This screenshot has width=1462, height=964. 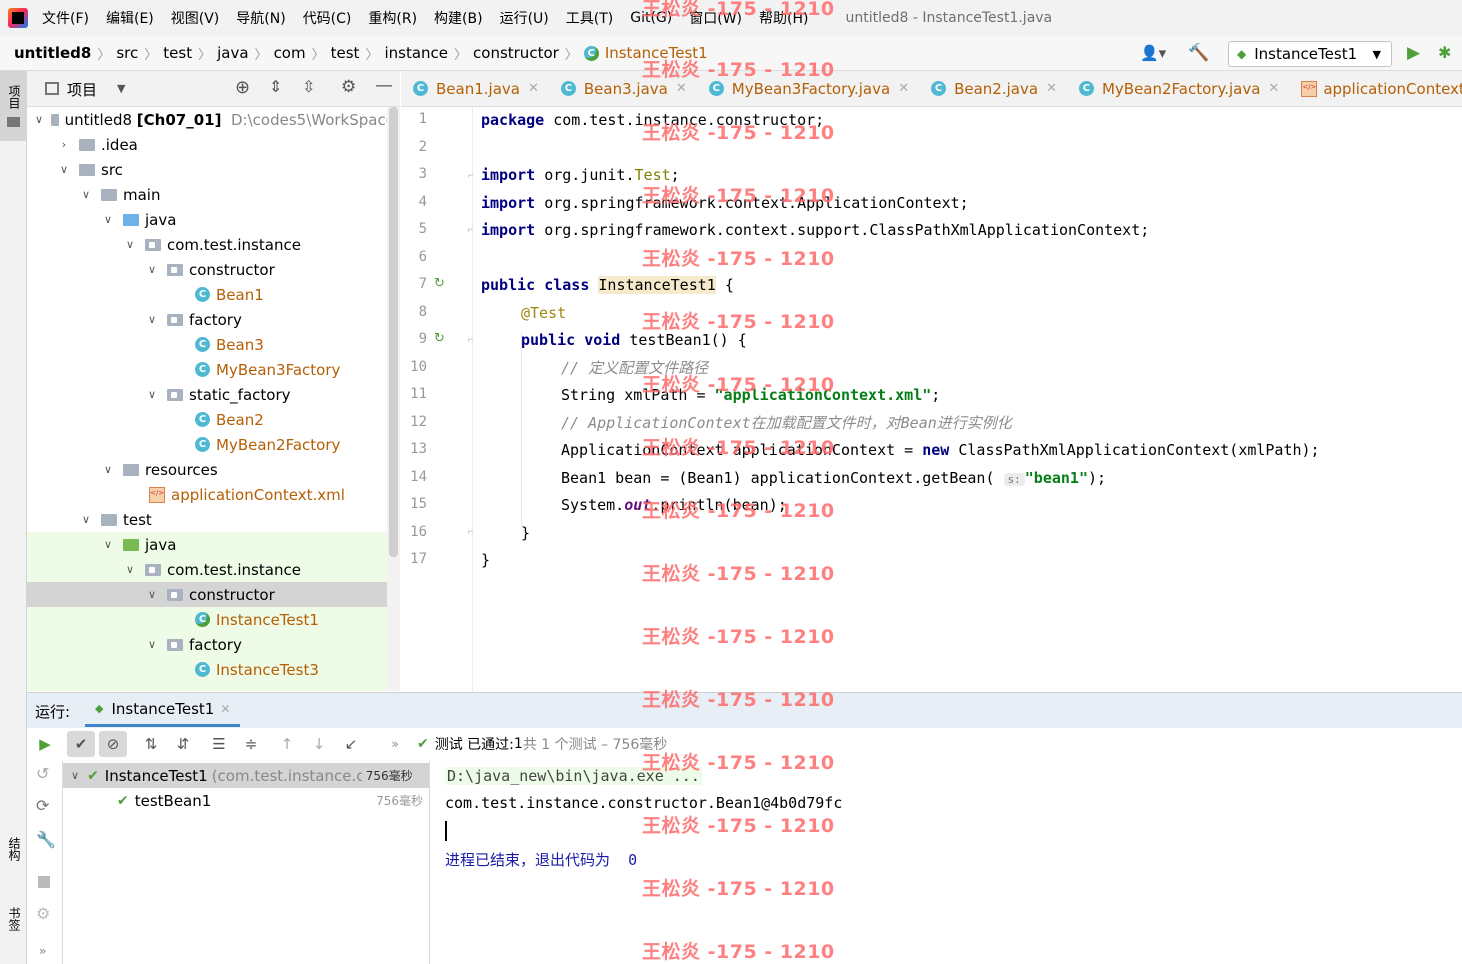 What do you see at coordinates (43, 913) in the screenshot?
I see `settings-icon: ⚙` at bounding box center [43, 913].